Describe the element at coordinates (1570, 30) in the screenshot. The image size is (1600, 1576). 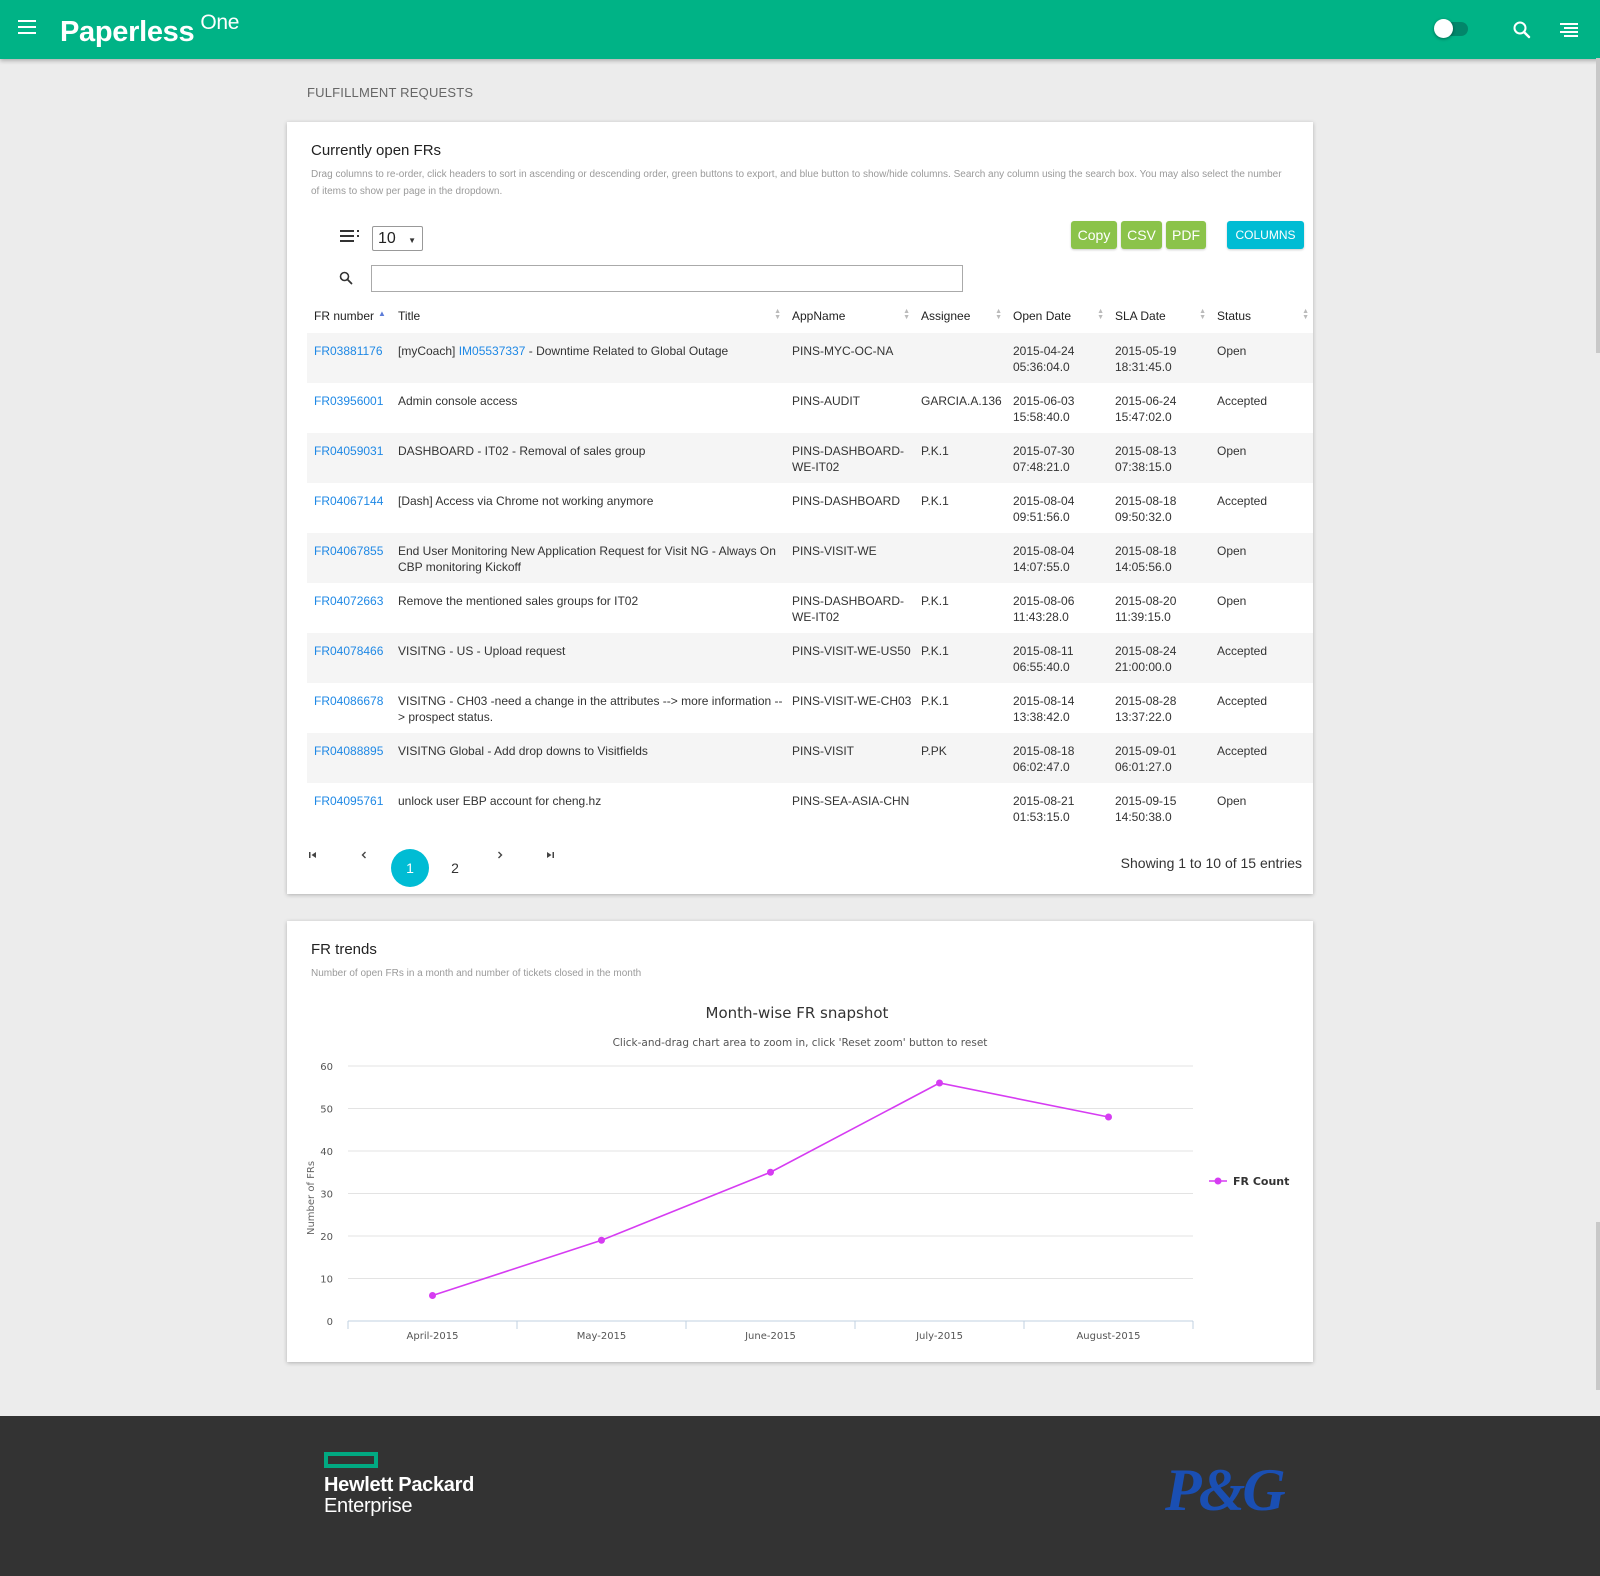
I see `menu-right-icon` at that location.